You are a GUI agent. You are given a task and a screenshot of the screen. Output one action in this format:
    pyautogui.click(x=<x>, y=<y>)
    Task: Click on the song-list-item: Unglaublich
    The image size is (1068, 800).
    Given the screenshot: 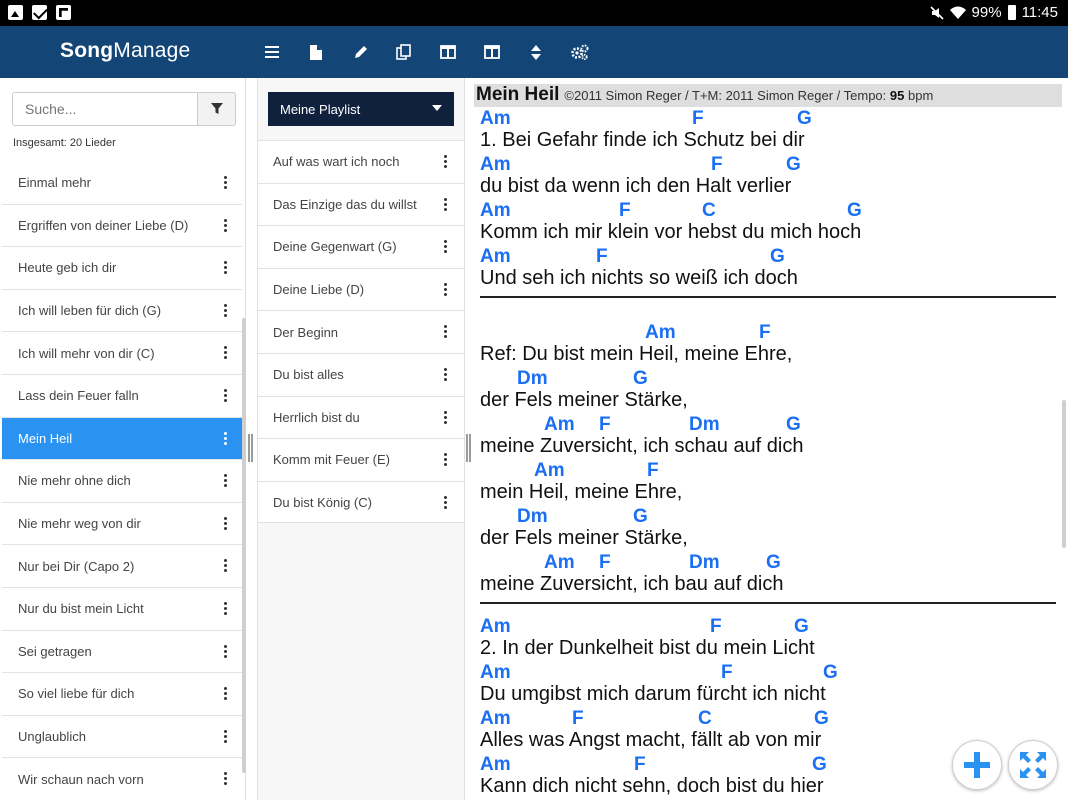 What is the action you would take?
    pyautogui.click(x=122, y=737)
    